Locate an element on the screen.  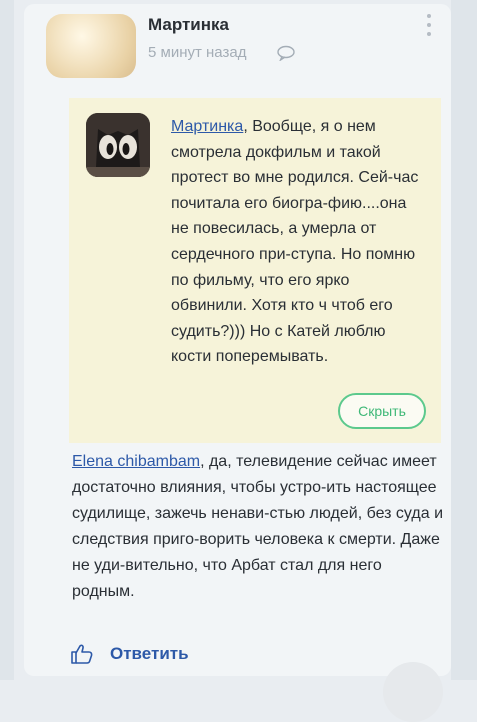
quoted-author-link: Мартинка is located at coordinates (207, 126).